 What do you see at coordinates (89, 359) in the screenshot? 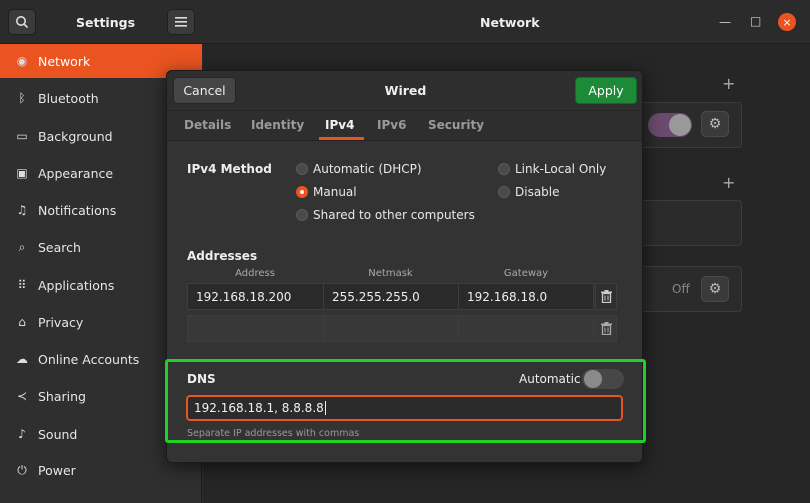
I see `sidebar-item-label: Online Accounts` at bounding box center [89, 359].